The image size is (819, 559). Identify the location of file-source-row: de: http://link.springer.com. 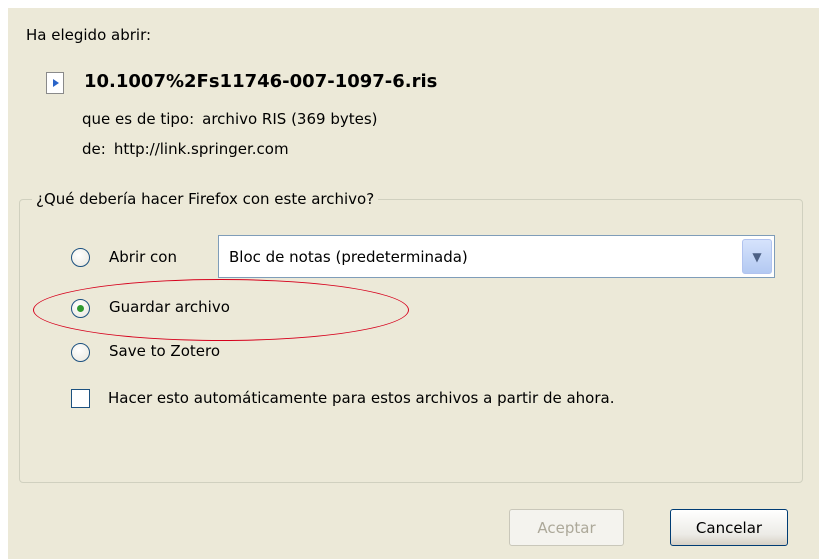
(185, 149).